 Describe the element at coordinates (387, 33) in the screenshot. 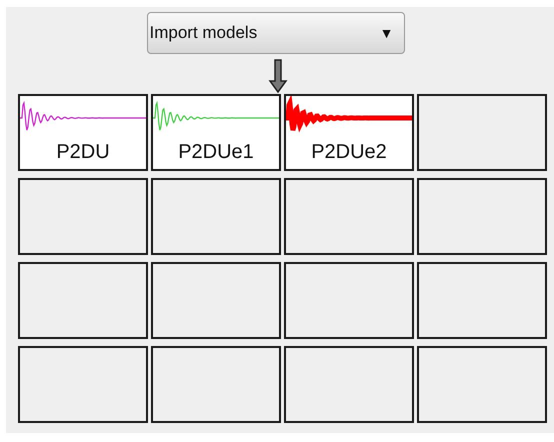

I see `caret-icon: ▼` at that location.